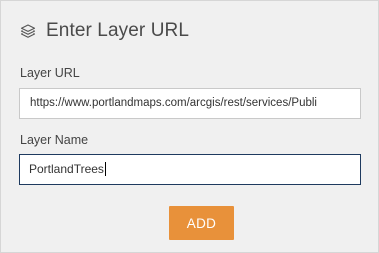 Image resolution: width=379 pixels, height=253 pixels. Describe the element at coordinates (54, 140) in the screenshot. I see `layer-name-label: Layer Name` at that location.